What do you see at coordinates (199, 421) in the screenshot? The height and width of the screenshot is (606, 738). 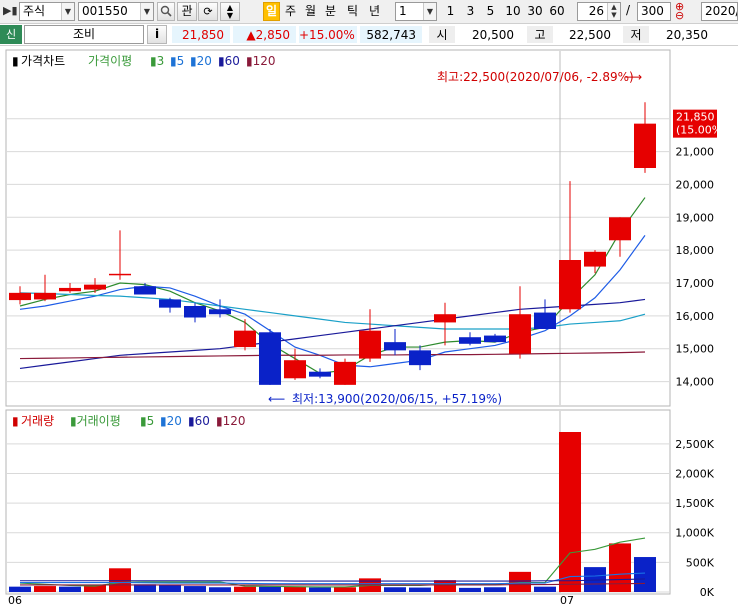 I see `volume-legend-item: ▮60` at bounding box center [199, 421].